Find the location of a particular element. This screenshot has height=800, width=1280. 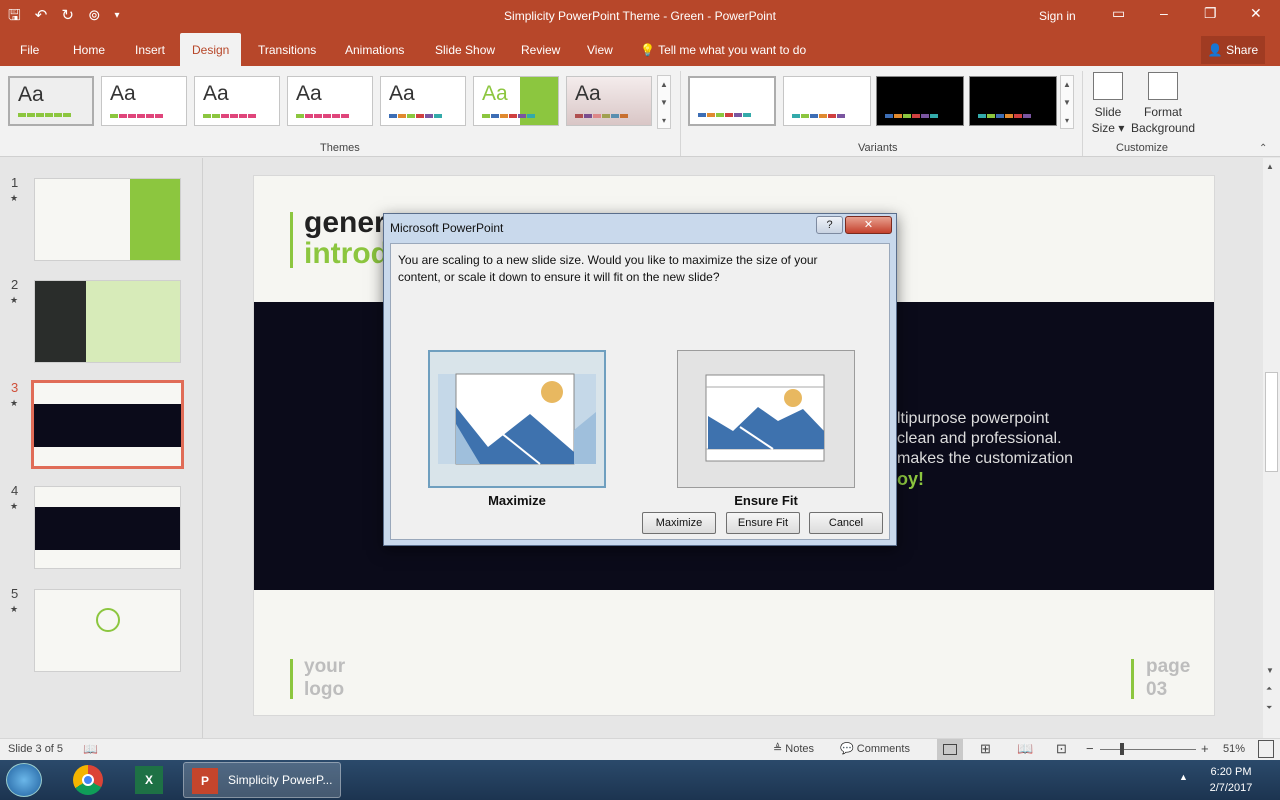

tab-file: File is located at coordinates (29, 49).